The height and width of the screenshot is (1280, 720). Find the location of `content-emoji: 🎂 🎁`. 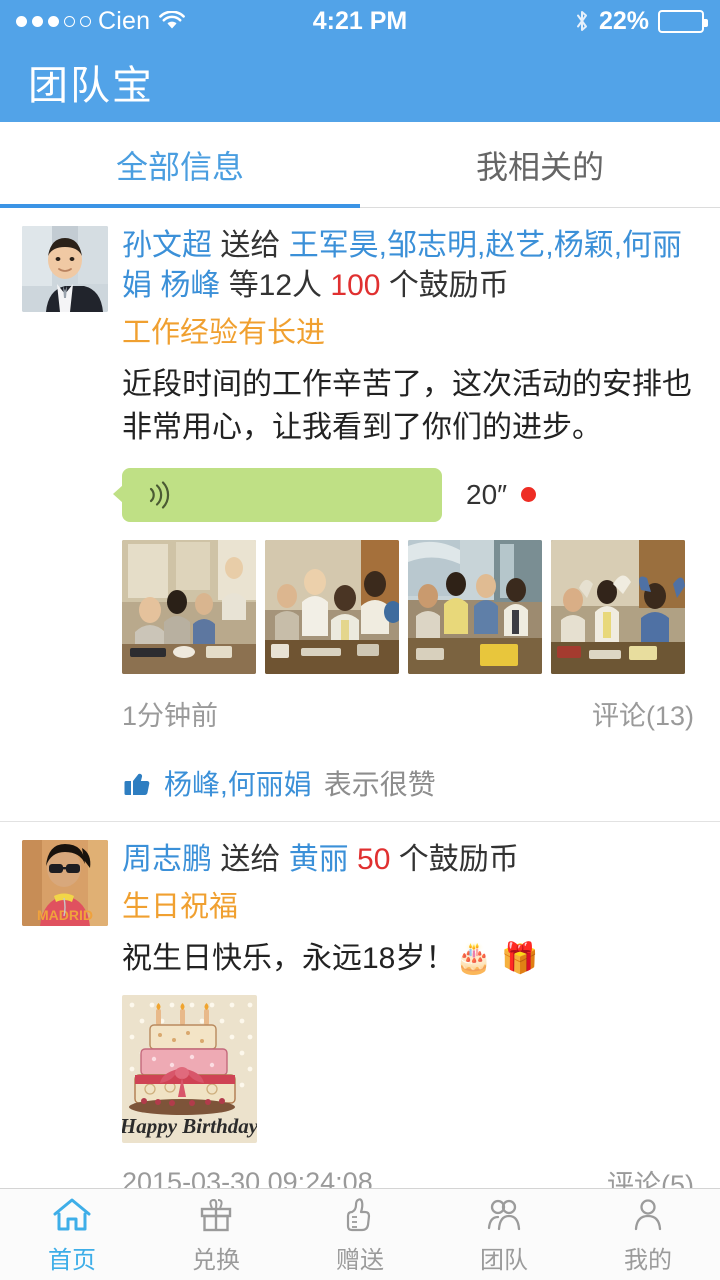

content-emoji: 🎂 🎁 is located at coordinates (497, 959).